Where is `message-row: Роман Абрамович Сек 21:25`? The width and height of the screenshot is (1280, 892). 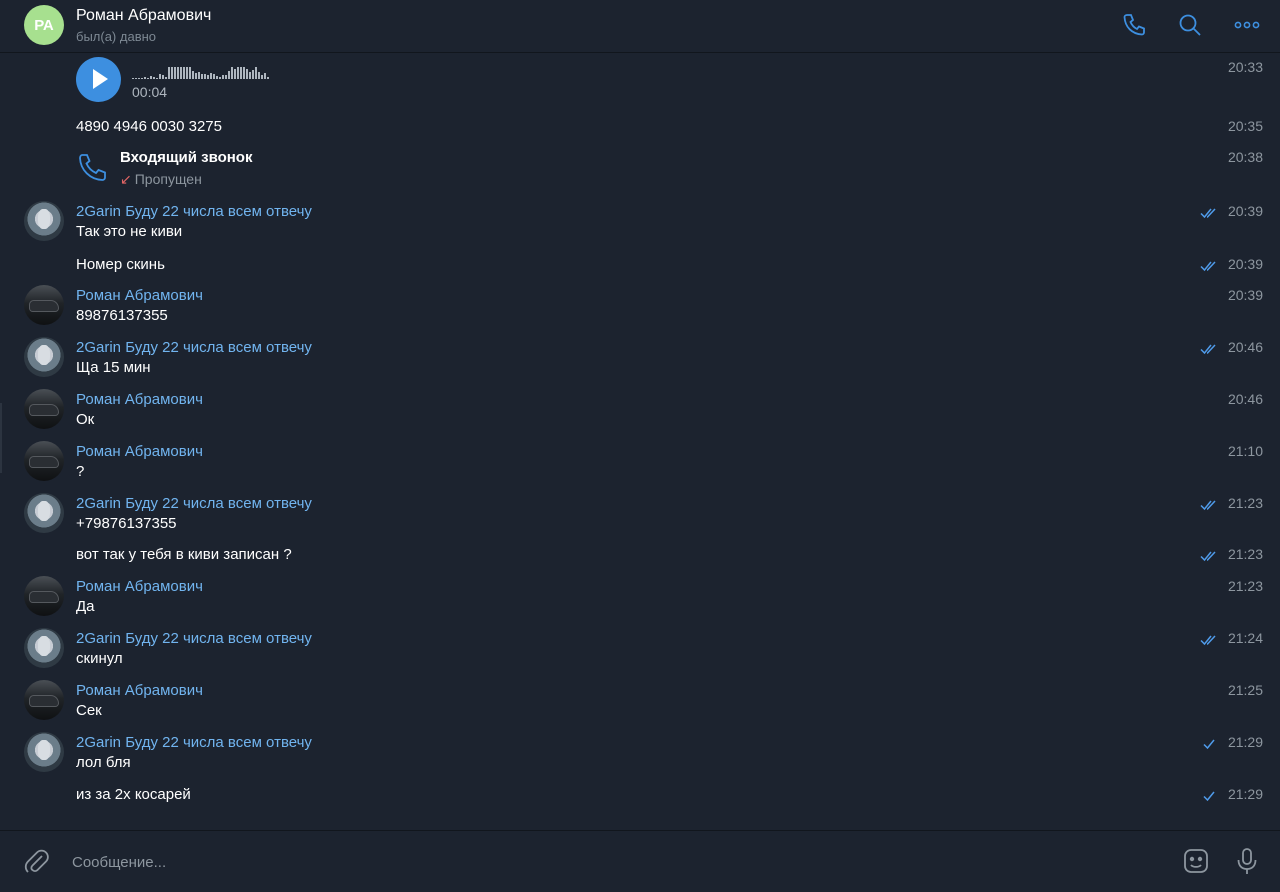 message-row: Роман Абрамович Сек 21:25 is located at coordinates (640, 703).